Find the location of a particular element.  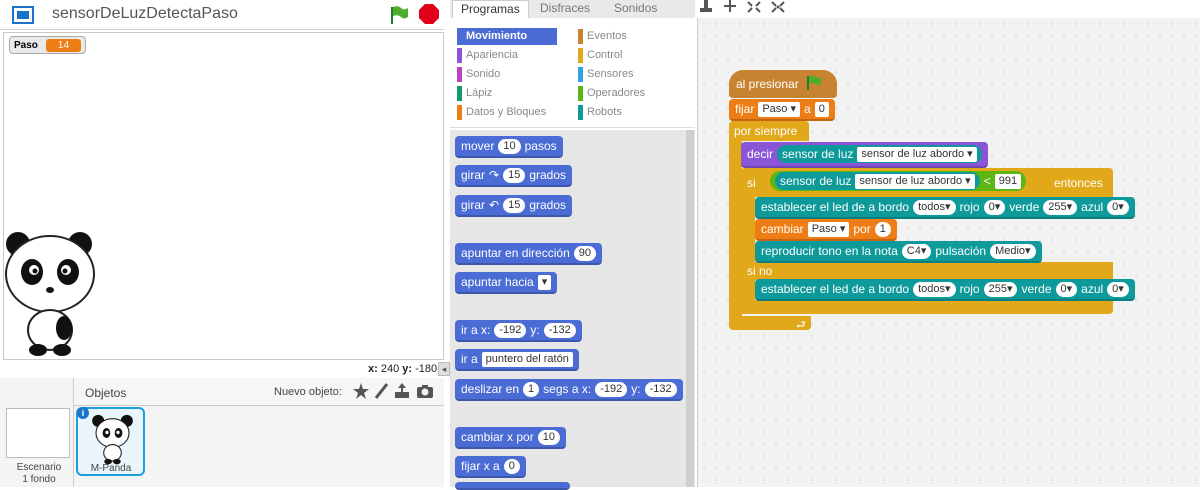

category-eventos: Eventos is located at coordinates (628, 36).